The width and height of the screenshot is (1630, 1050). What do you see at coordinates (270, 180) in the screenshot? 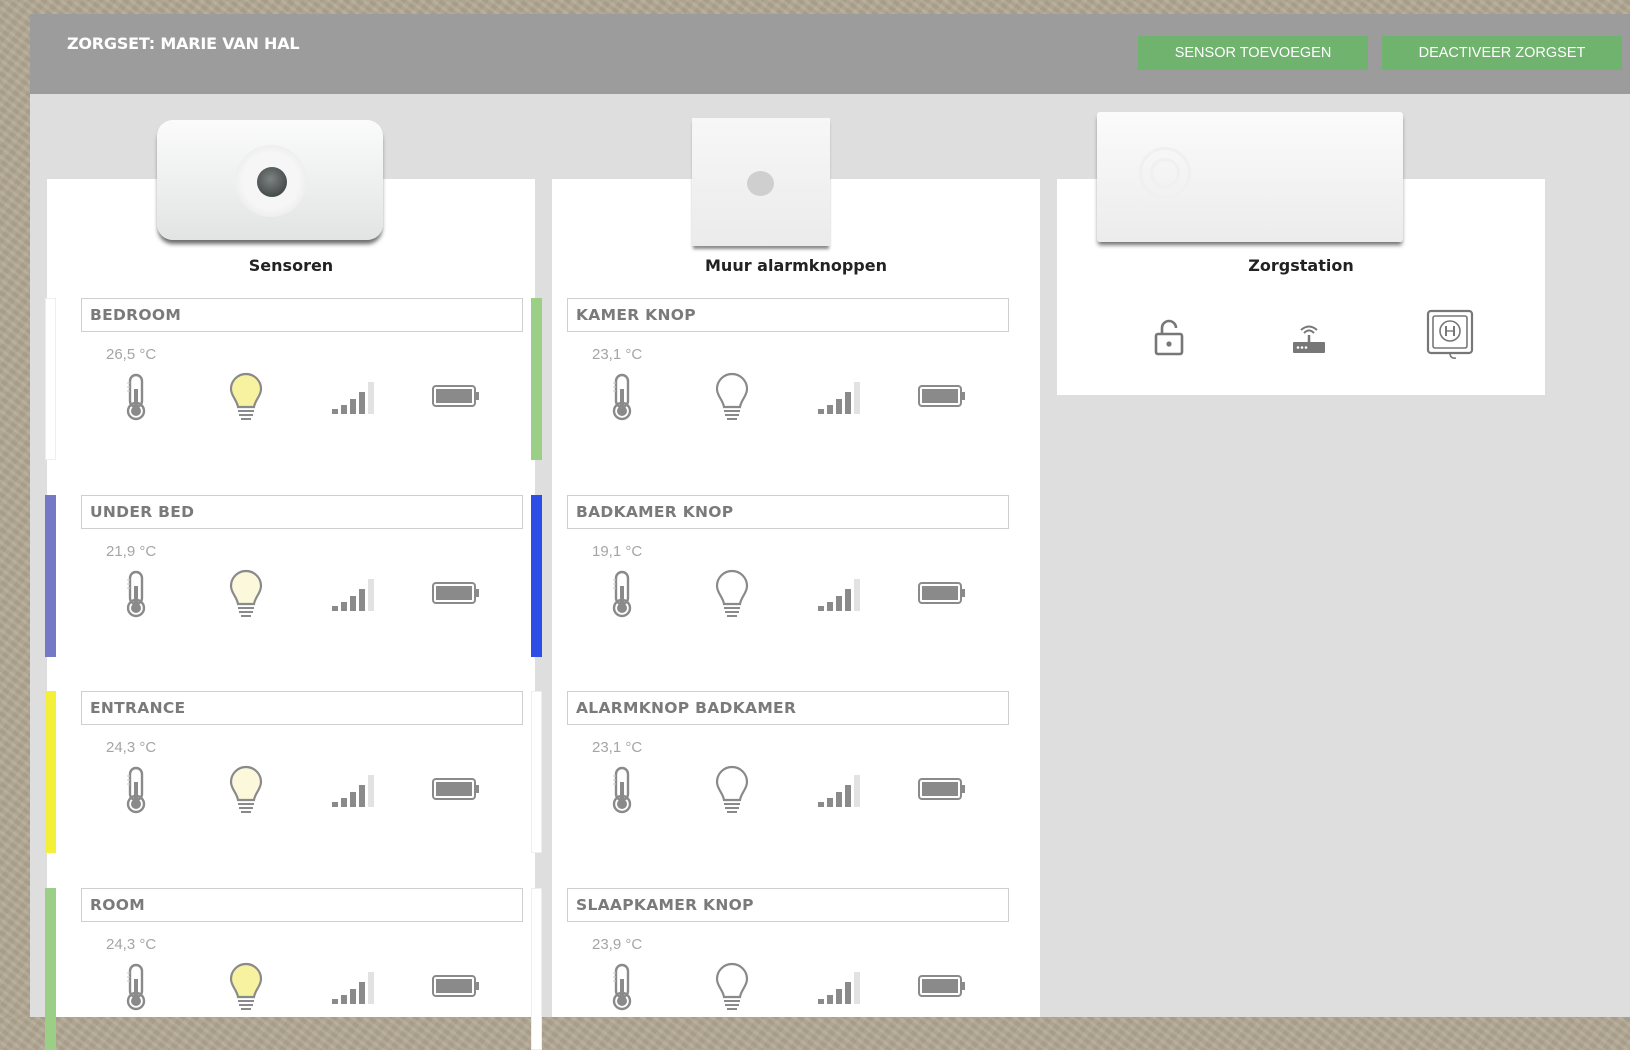
I see `motion-sensor-image` at bounding box center [270, 180].